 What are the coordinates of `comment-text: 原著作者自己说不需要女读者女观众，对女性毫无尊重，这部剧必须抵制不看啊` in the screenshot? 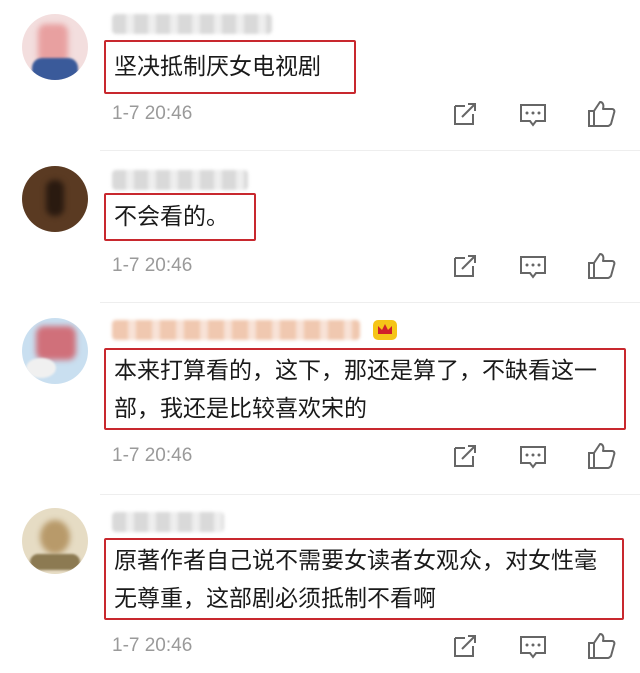 It's located at (364, 579).